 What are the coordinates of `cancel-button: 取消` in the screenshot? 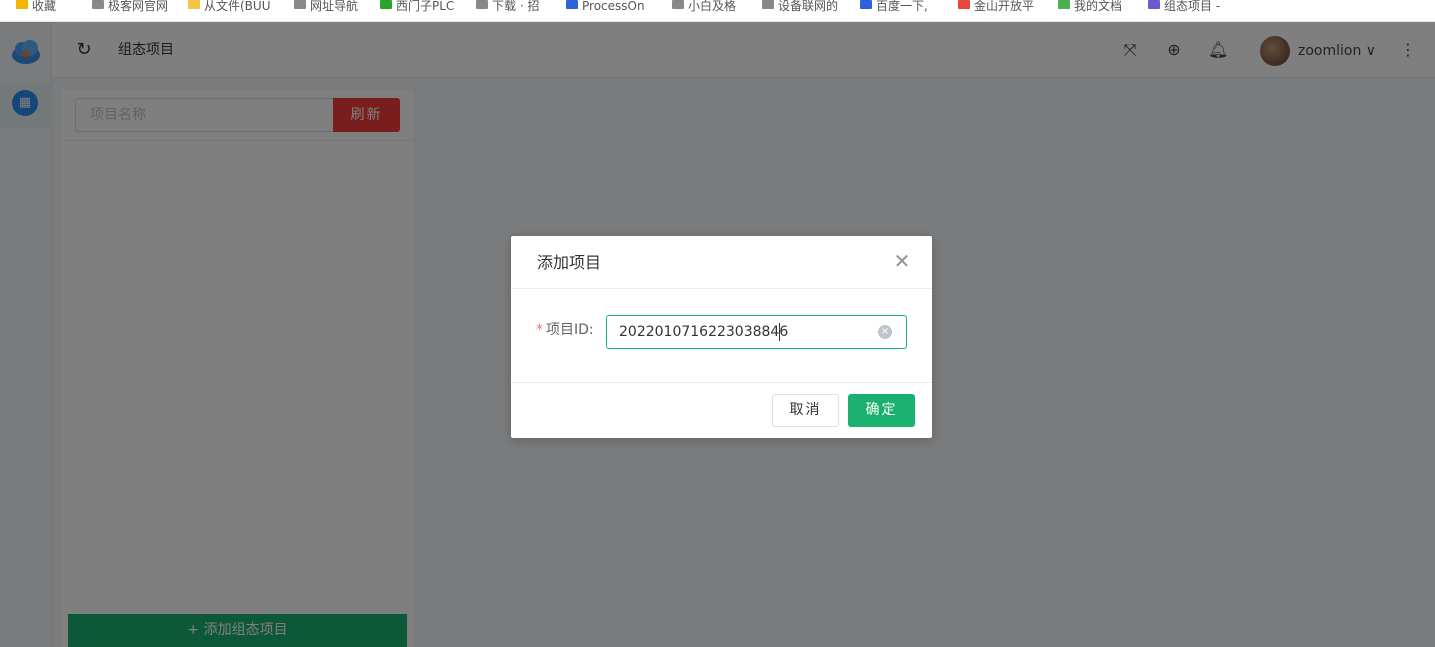 It's located at (805, 410).